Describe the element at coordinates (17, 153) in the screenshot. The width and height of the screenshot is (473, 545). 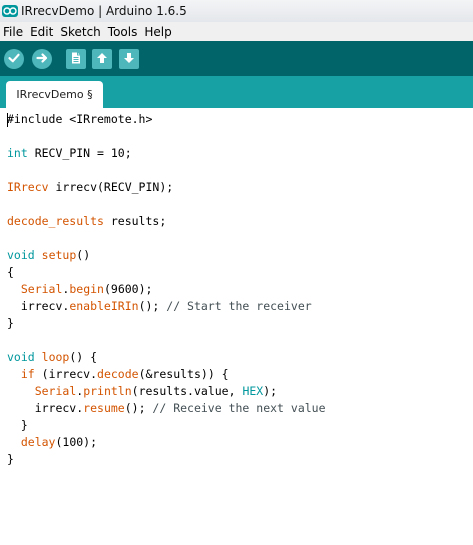
I see `code-token-type: int` at that location.